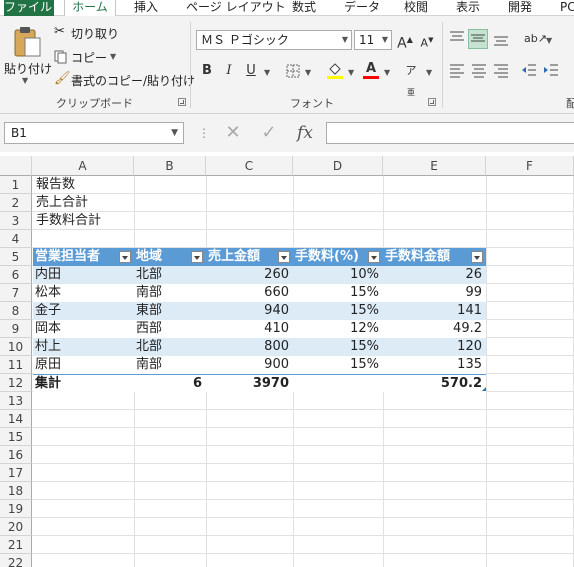 The image size is (574, 567). Describe the element at coordinates (182, 102) in the screenshot. I see `clipboard-launcher-icon` at that location.